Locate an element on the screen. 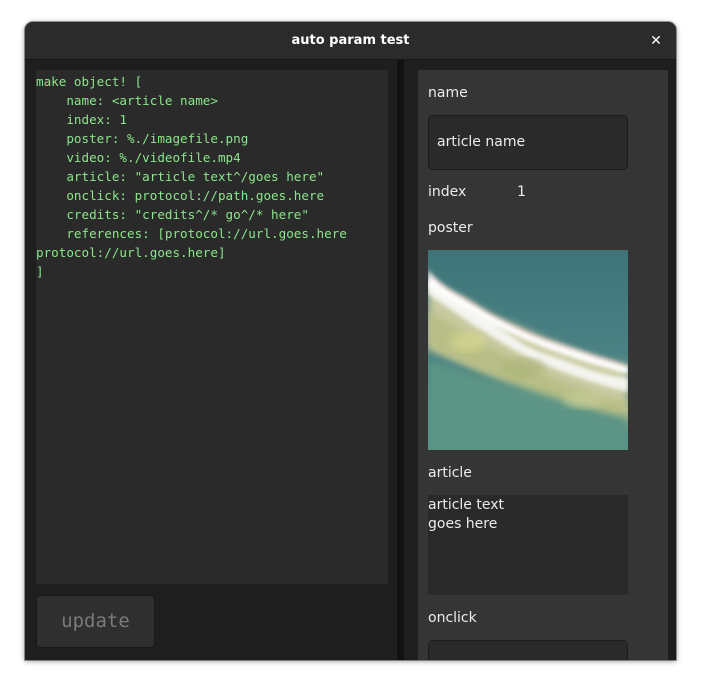 The height and width of the screenshot is (689, 702). name-field: article name is located at coordinates (528, 142).